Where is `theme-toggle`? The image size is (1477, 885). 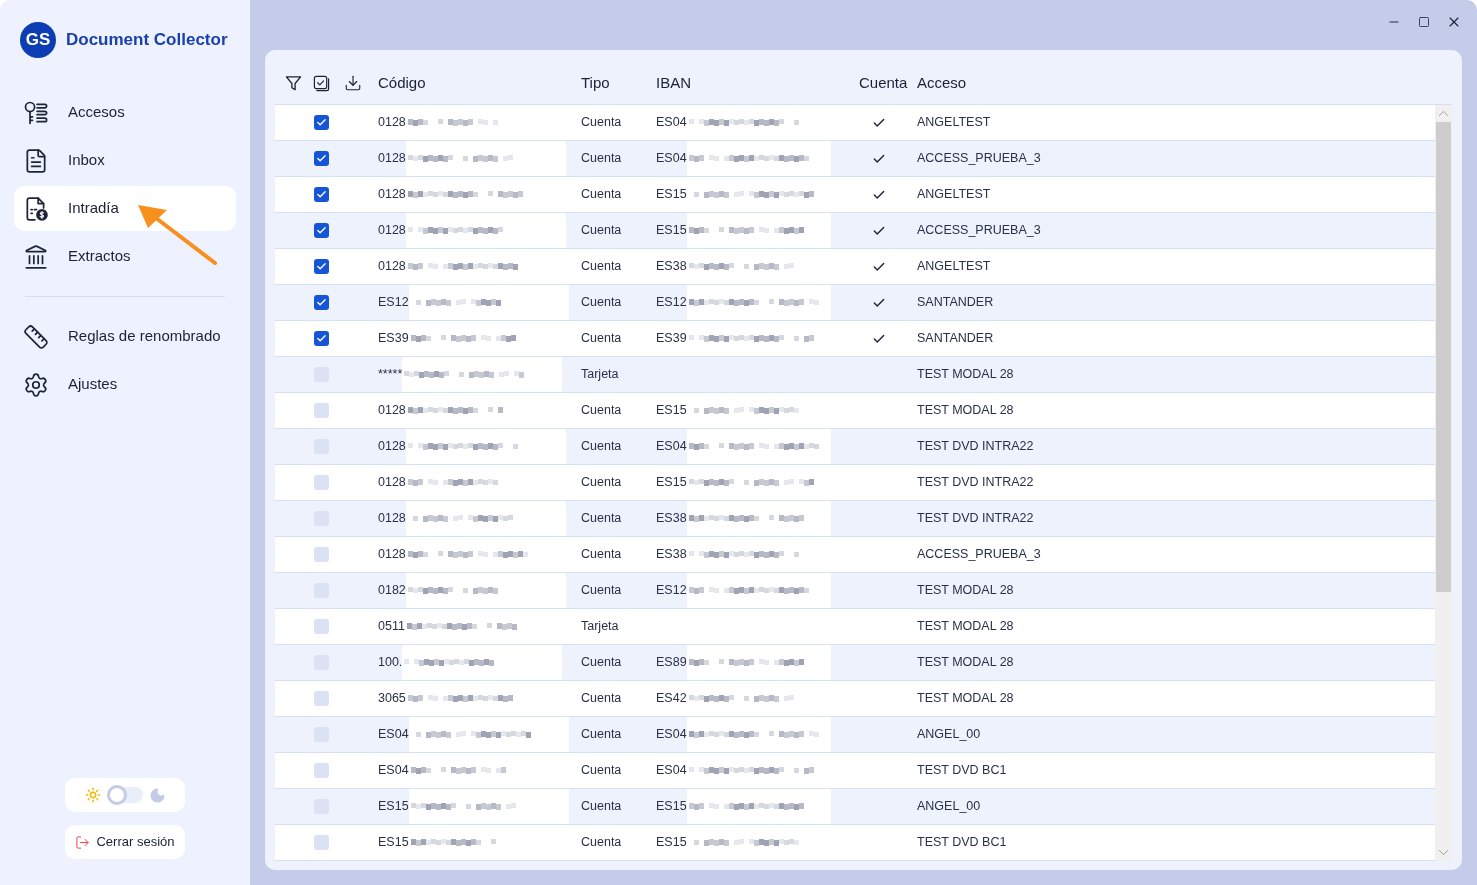 theme-toggle is located at coordinates (124, 795).